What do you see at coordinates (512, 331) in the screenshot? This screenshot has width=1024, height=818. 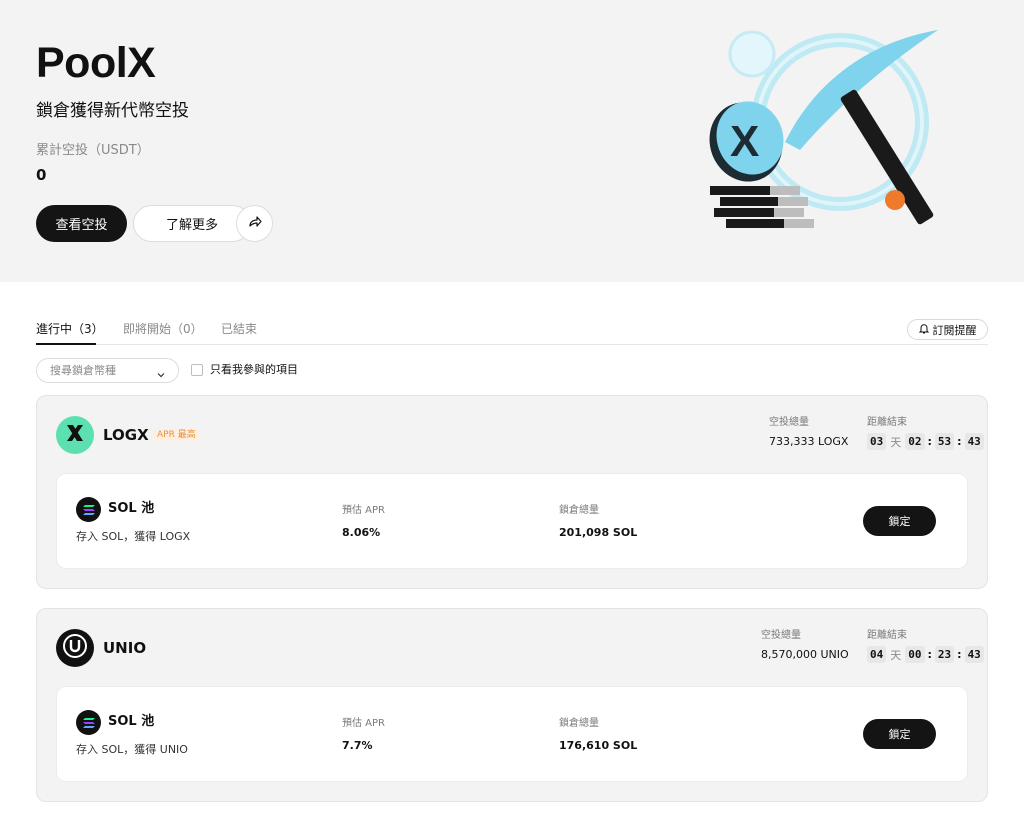 I see `status-tabs: 進行中（3） 即將開始（0） 已結束` at bounding box center [512, 331].